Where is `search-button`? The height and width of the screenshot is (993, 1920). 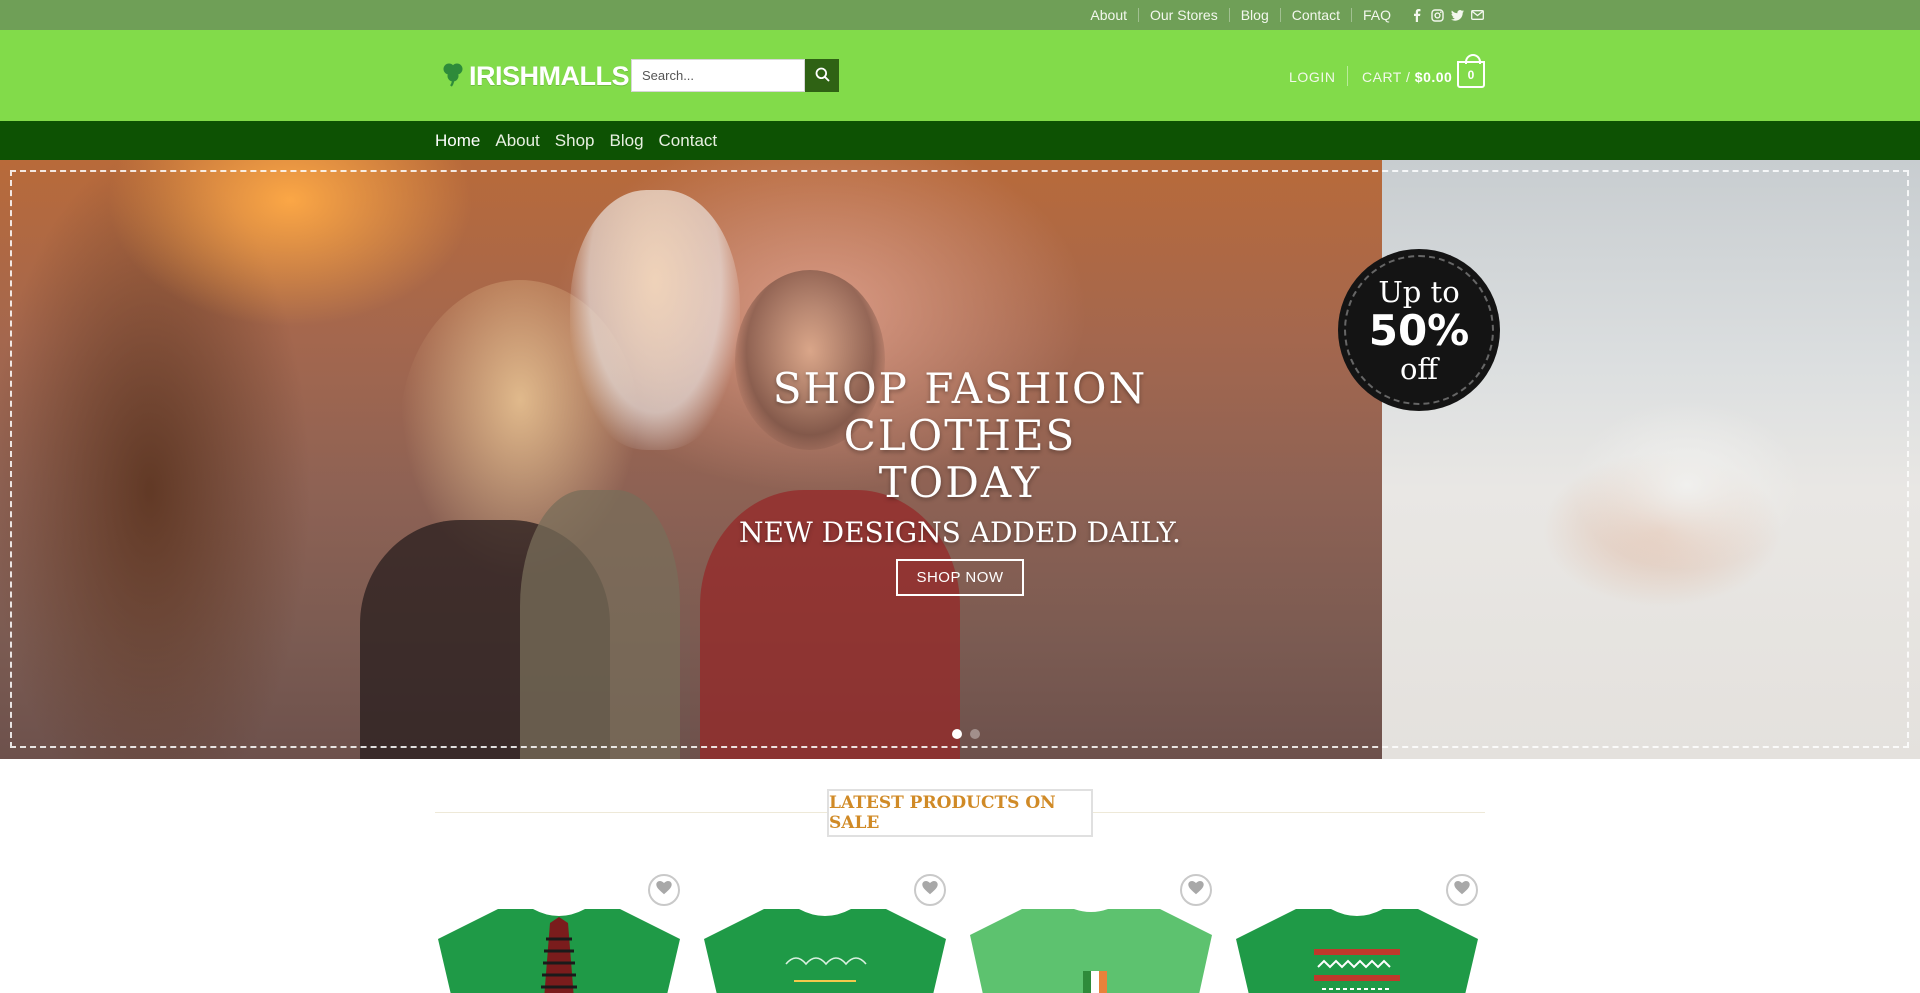
search-button is located at coordinates (822, 75).